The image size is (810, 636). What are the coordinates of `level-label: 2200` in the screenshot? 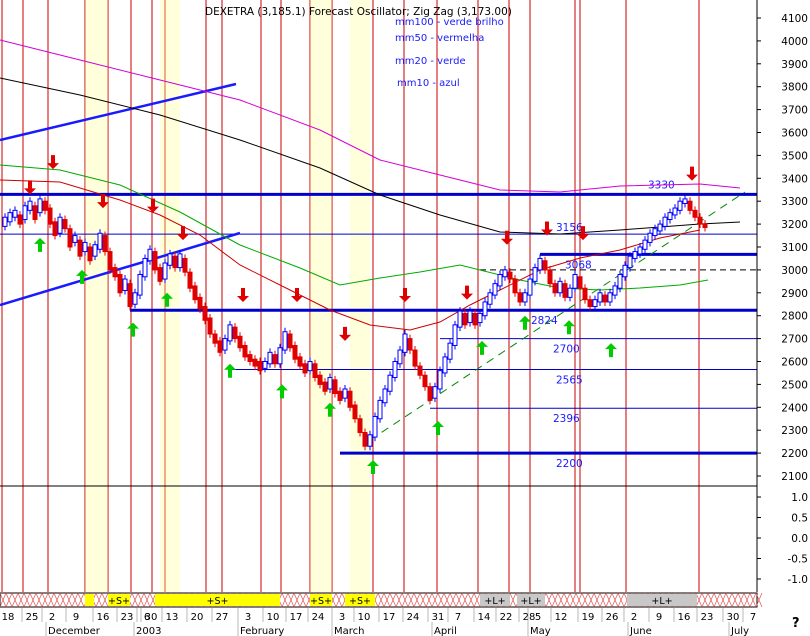 It's located at (569, 464).